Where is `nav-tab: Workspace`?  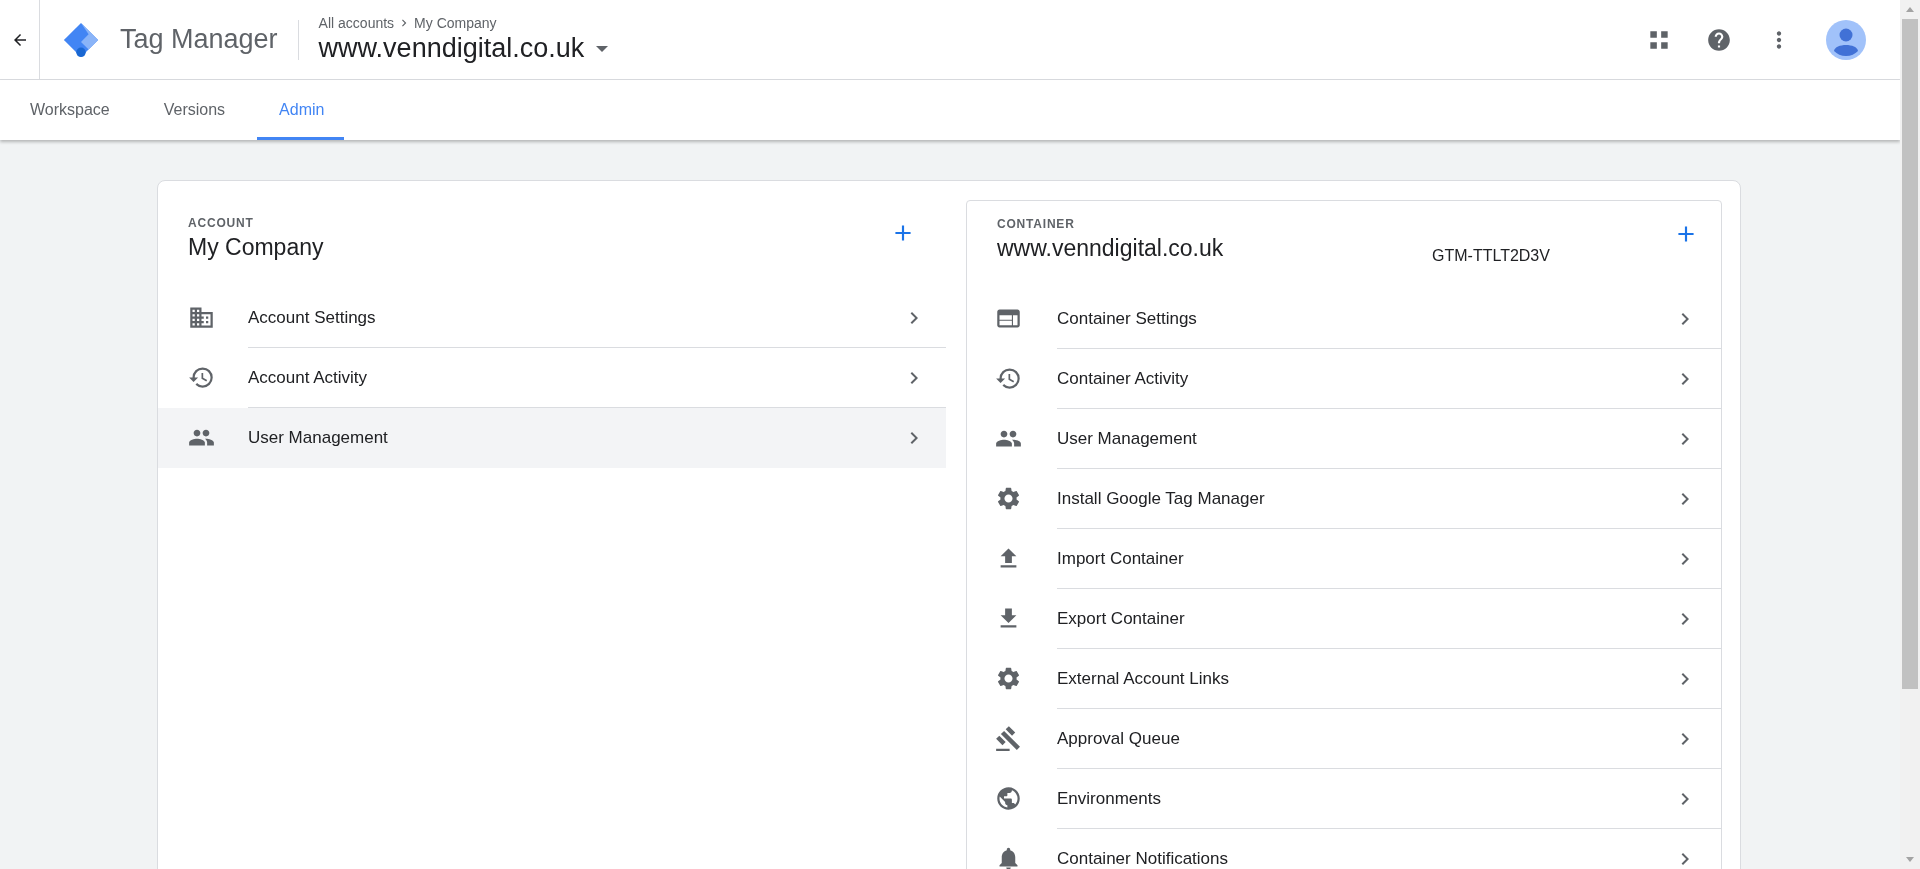 nav-tab: Workspace is located at coordinates (65, 110).